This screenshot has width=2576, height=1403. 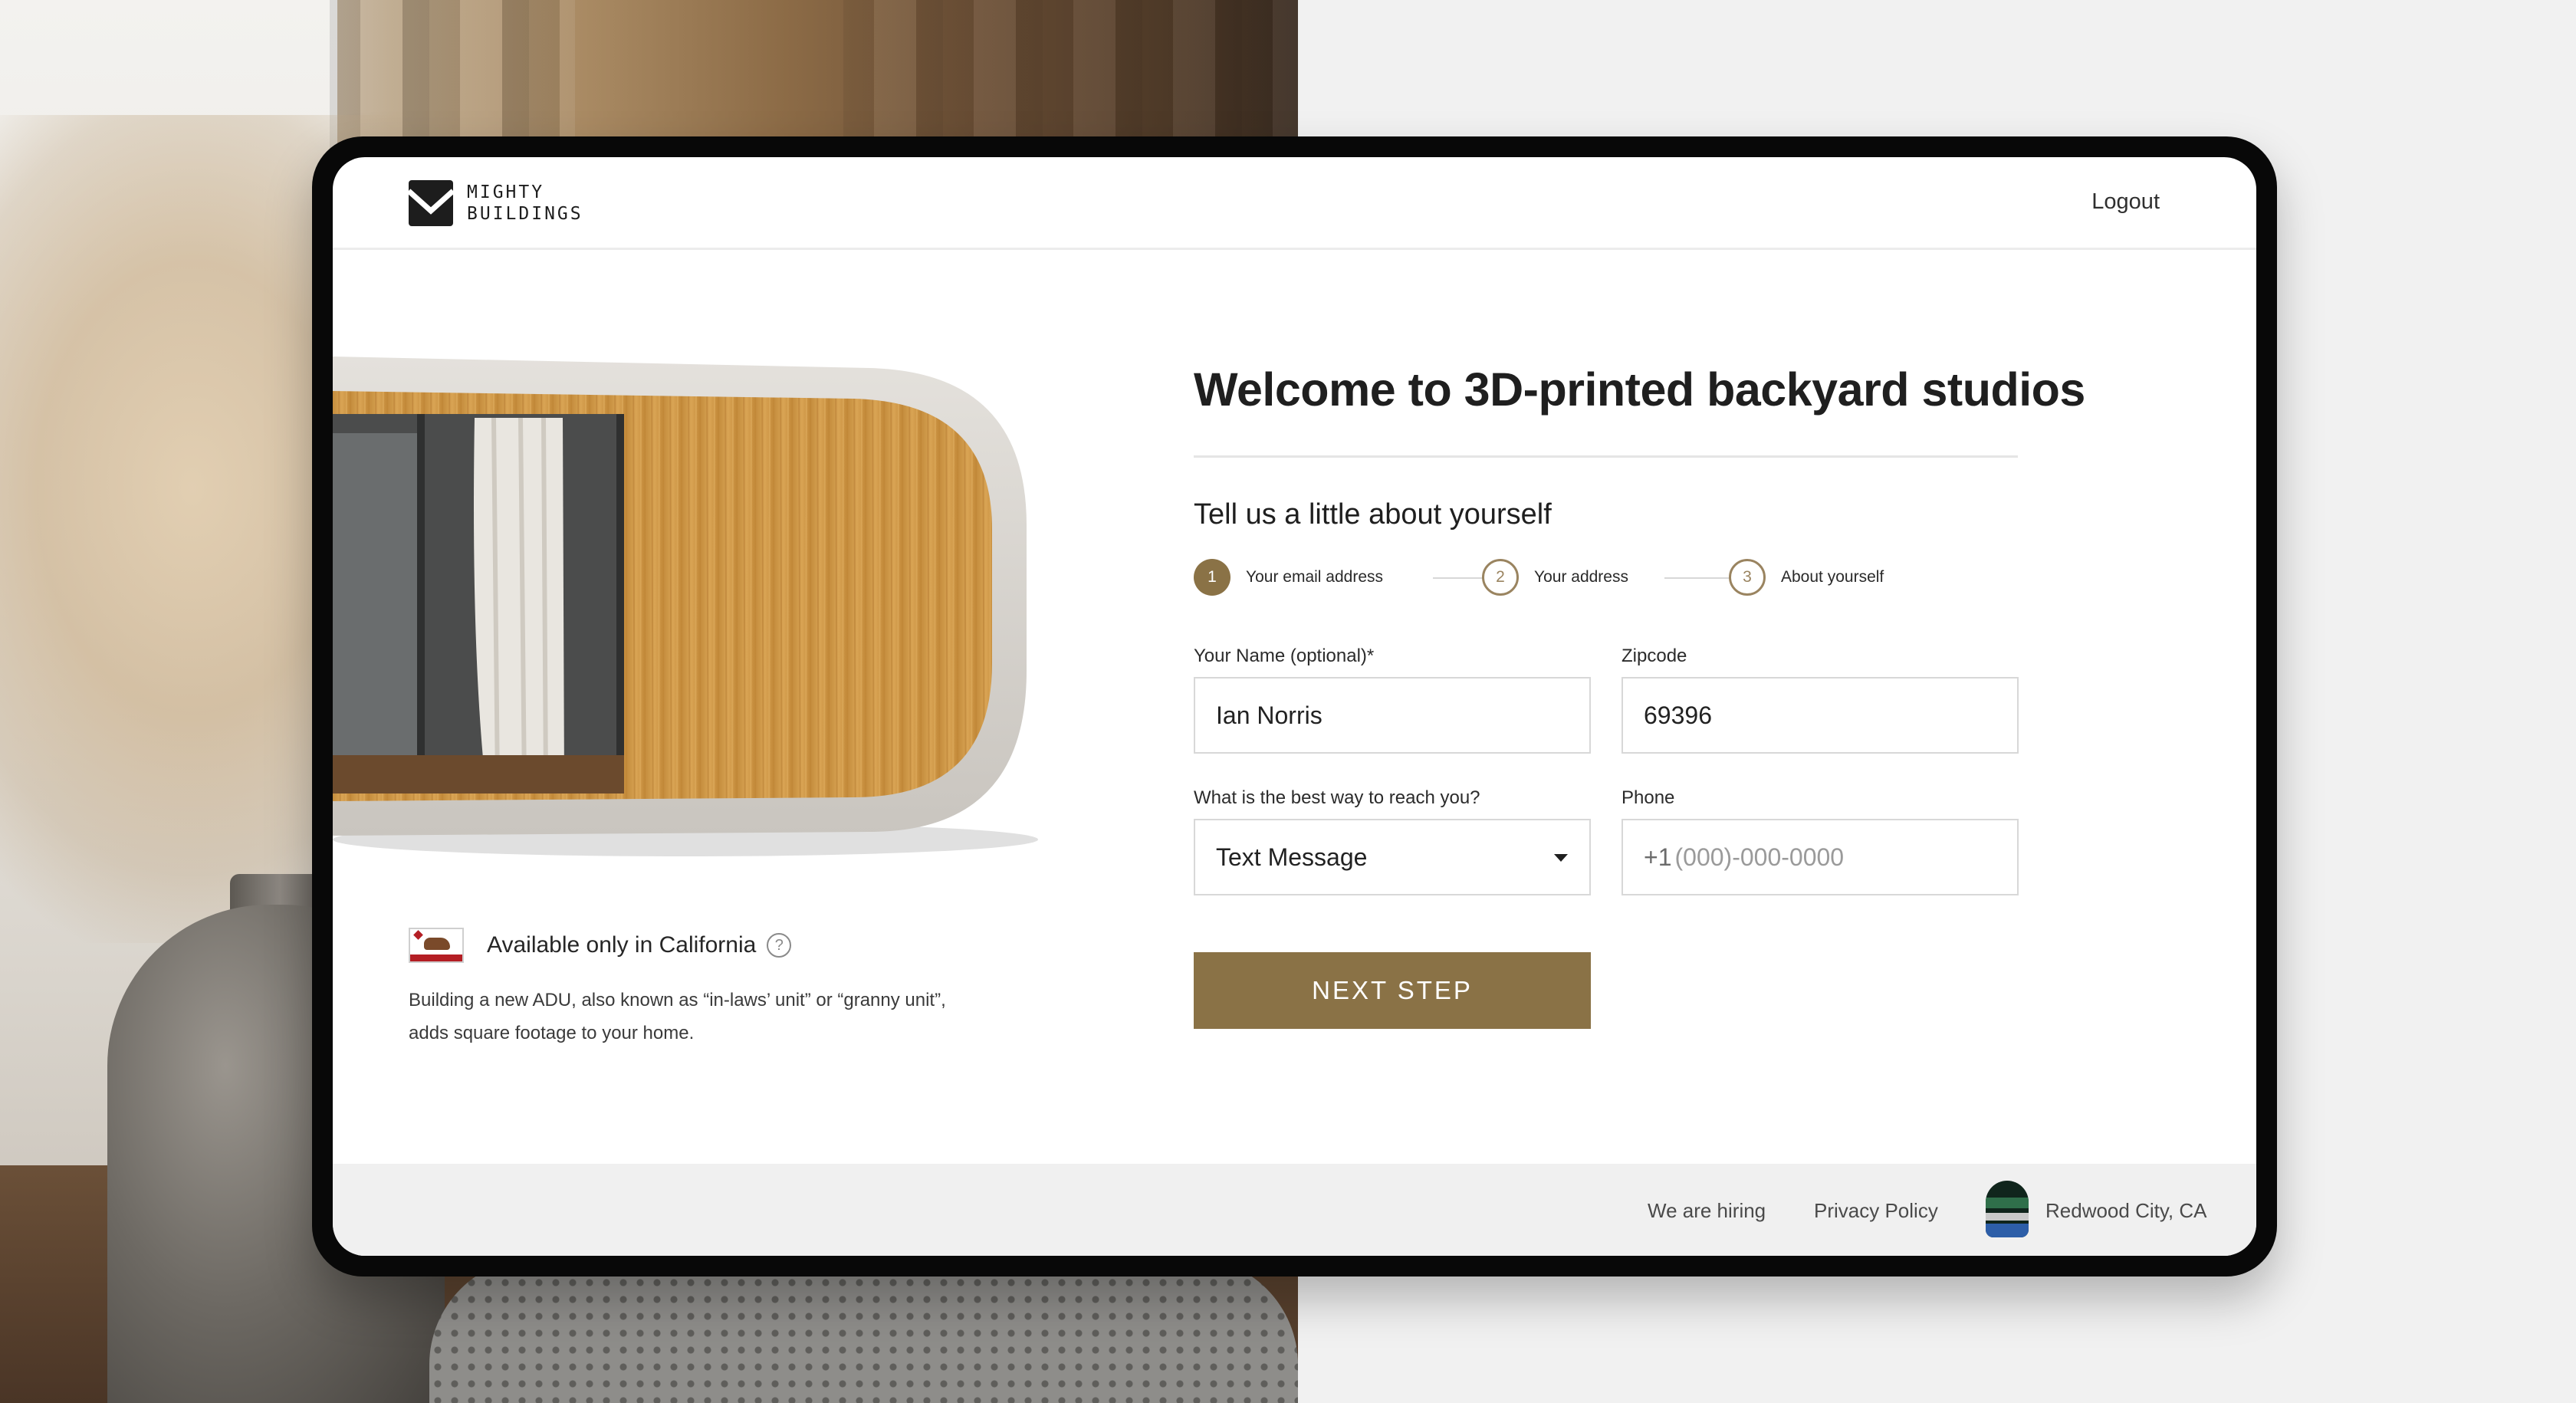 What do you see at coordinates (1747, 577) in the screenshot?
I see `step-number-3: 3` at bounding box center [1747, 577].